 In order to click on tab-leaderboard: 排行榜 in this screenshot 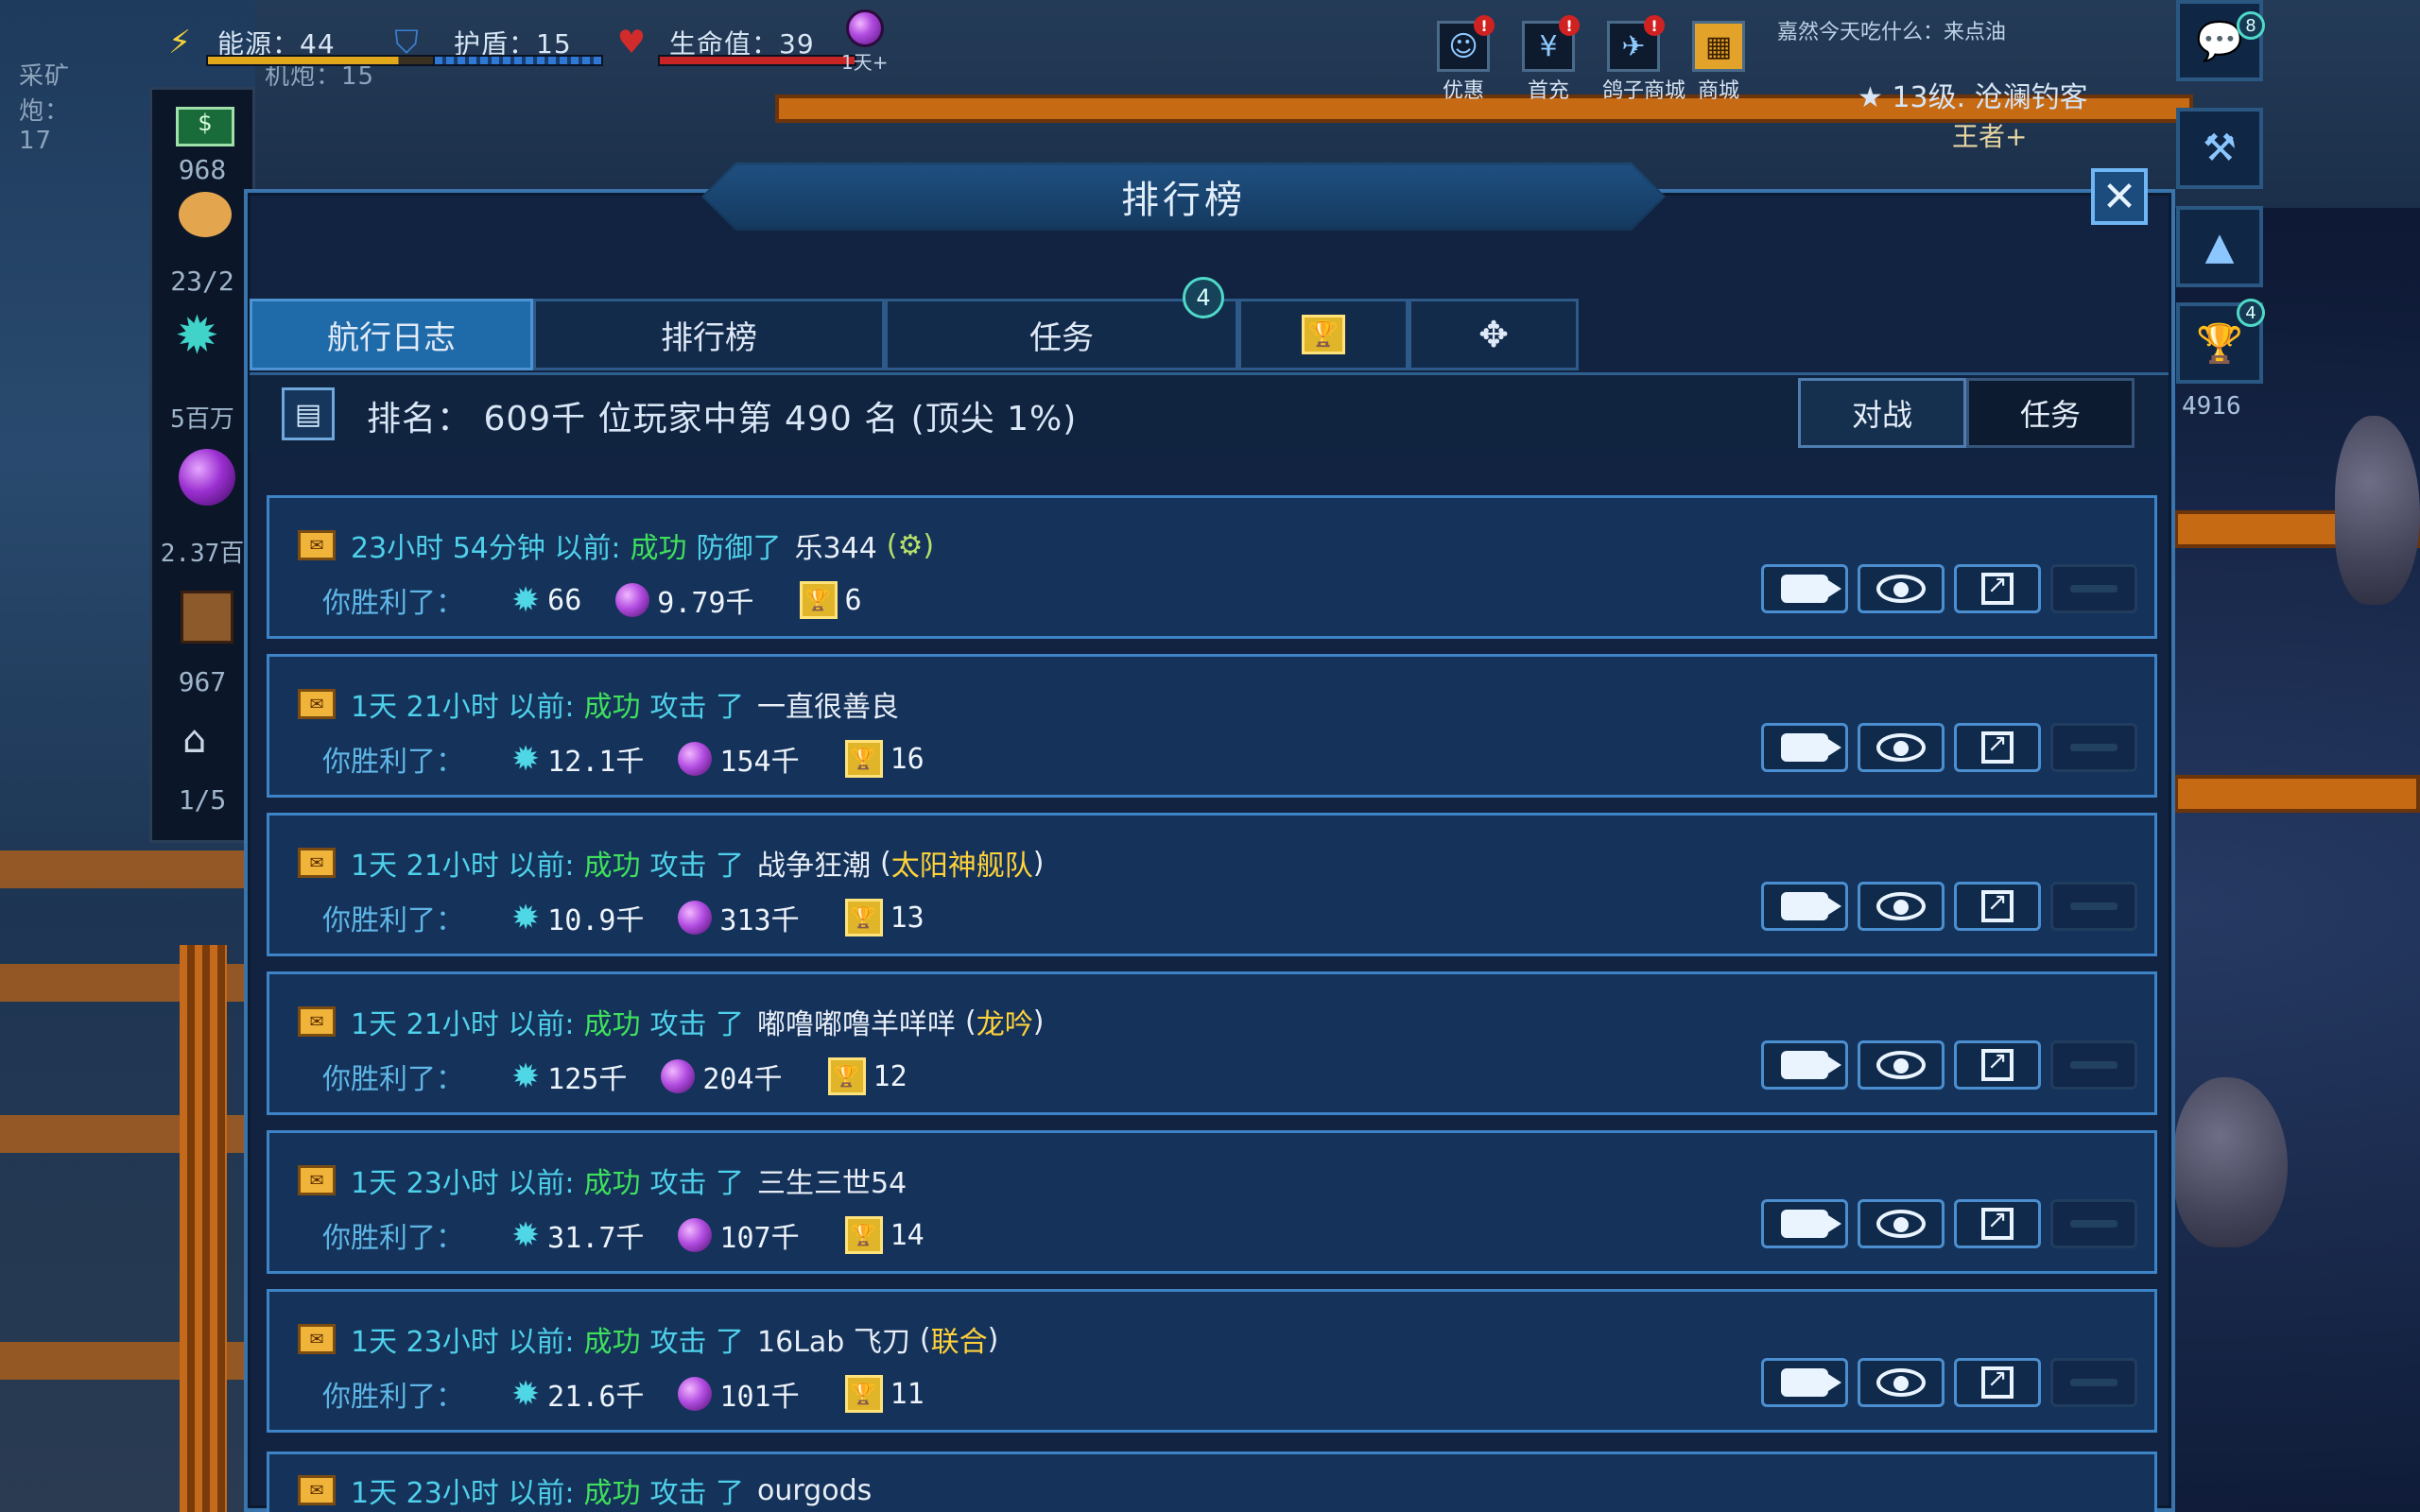, I will do `click(709, 334)`.